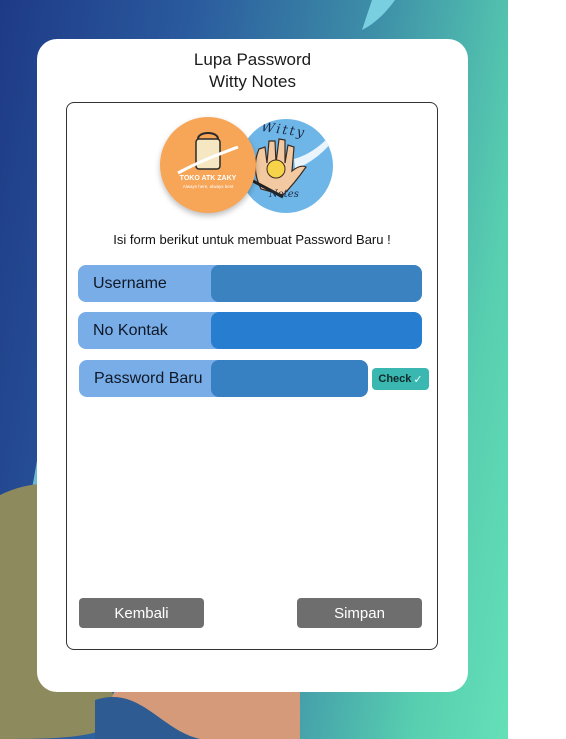 The width and height of the screenshot is (566, 739). Describe the element at coordinates (316, 330) in the screenshot. I see `contact-input` at that location.